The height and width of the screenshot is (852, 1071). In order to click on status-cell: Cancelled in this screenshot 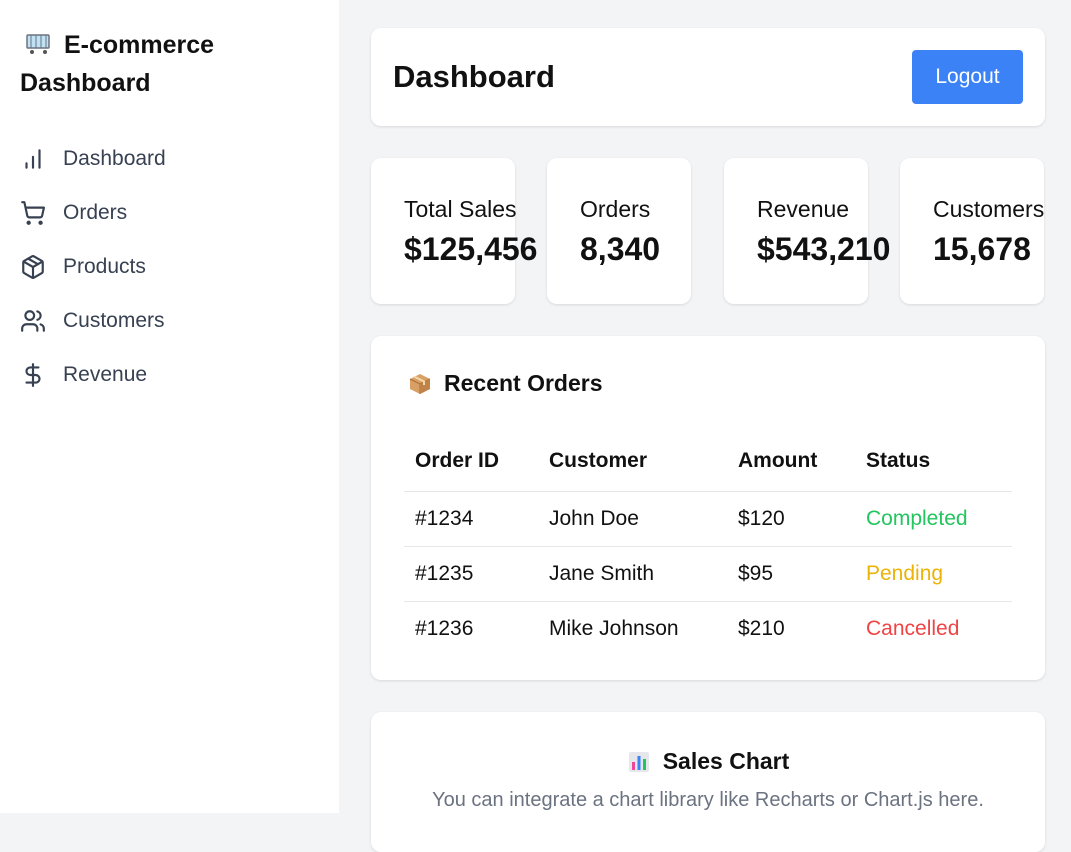, I will do `click(913, 628)`.